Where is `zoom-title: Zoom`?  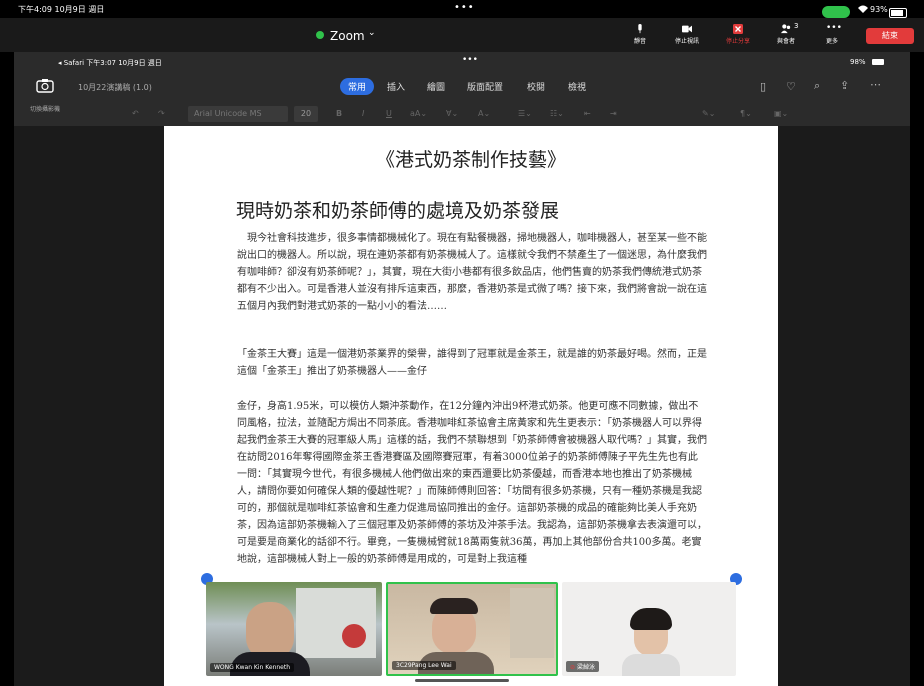 zoom-title: Zoom is located at coordinates (347, 36).